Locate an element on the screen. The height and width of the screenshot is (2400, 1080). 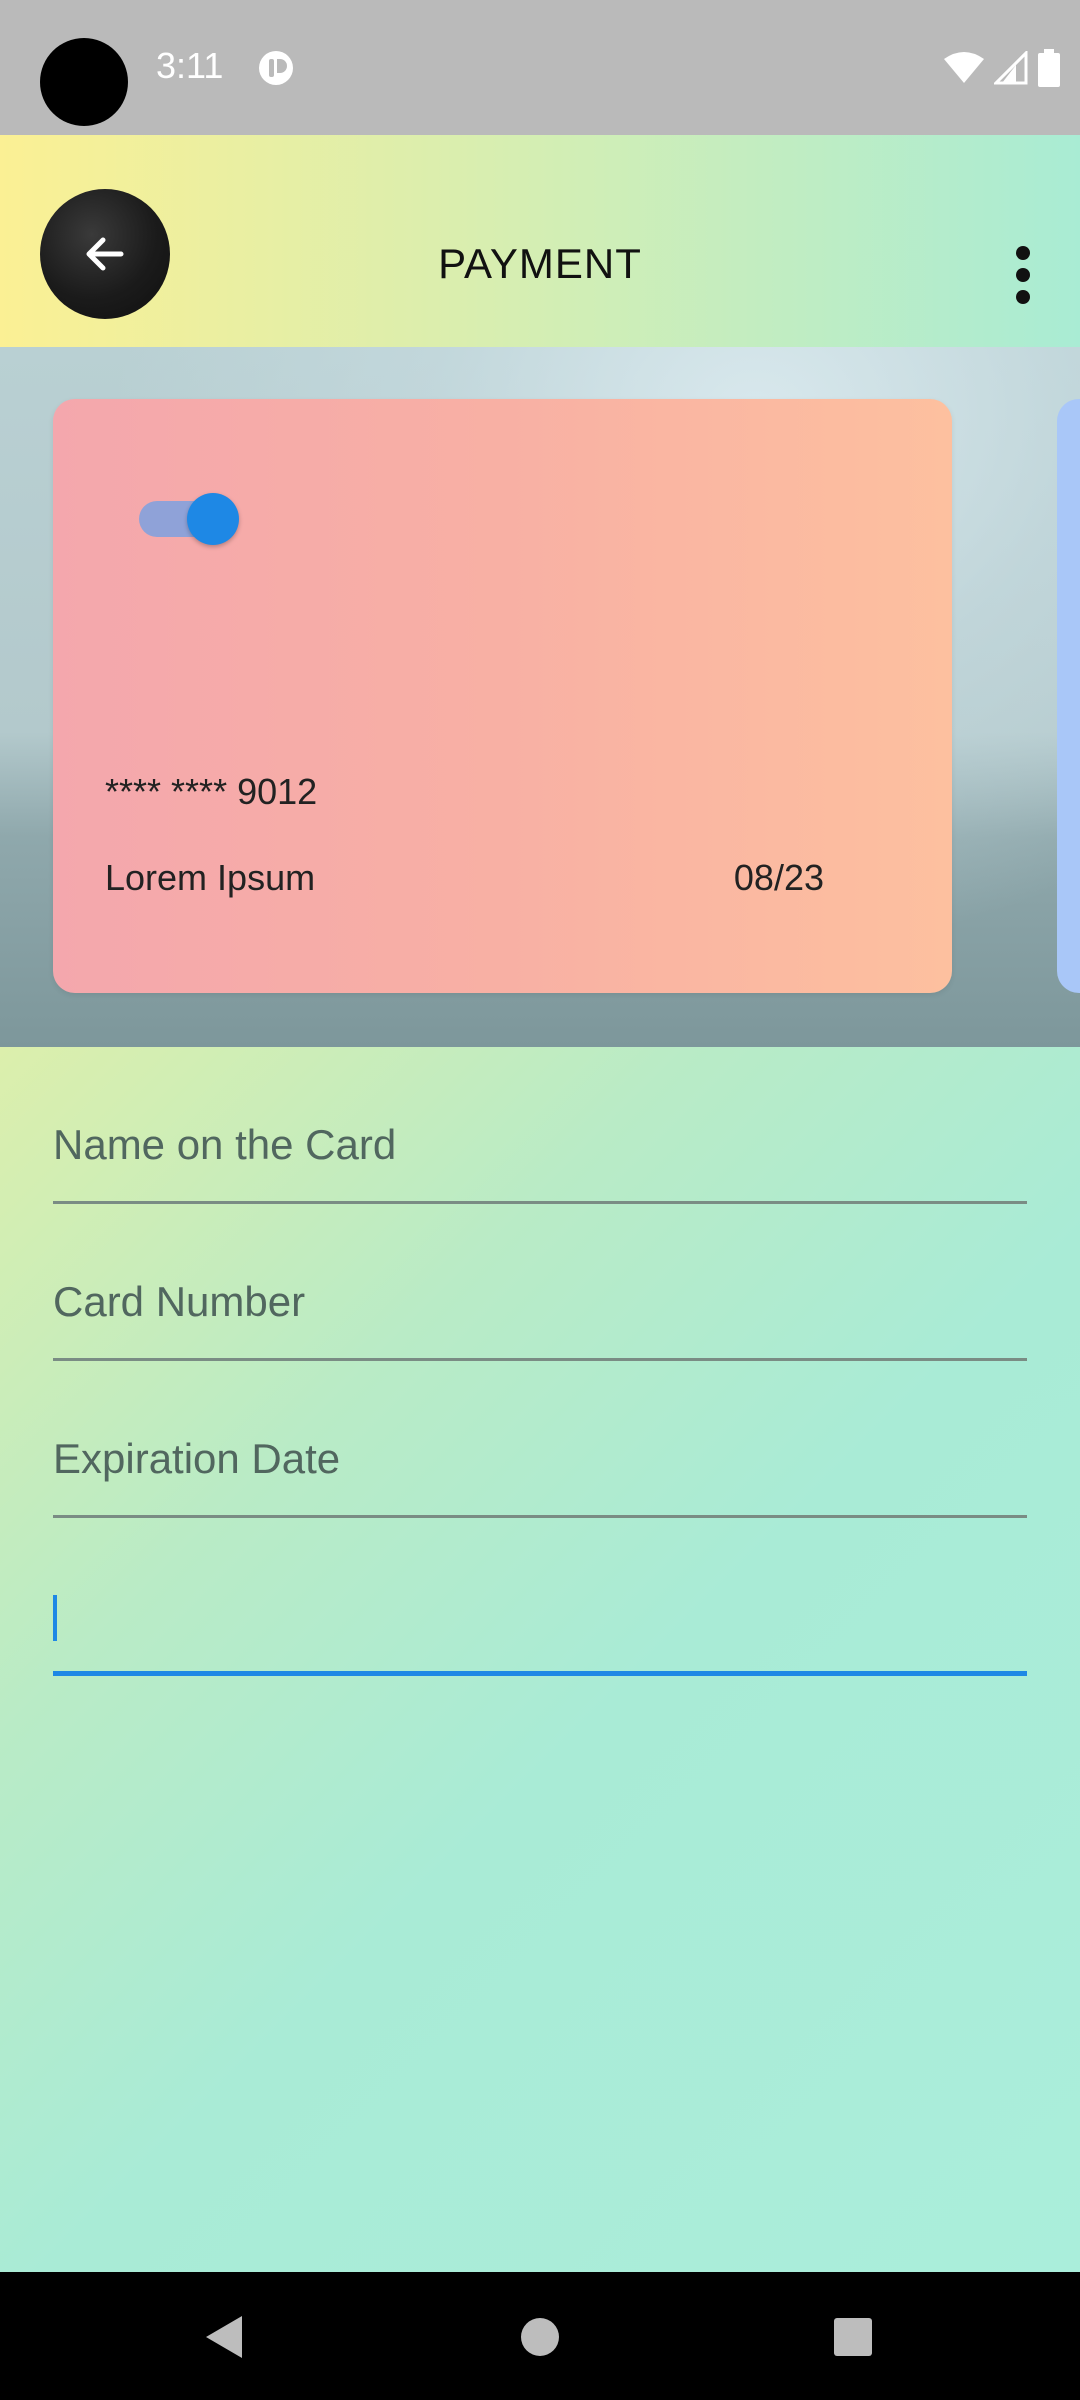
name-on-card-field: Name on the Card is located at coordinates (540, 1125).